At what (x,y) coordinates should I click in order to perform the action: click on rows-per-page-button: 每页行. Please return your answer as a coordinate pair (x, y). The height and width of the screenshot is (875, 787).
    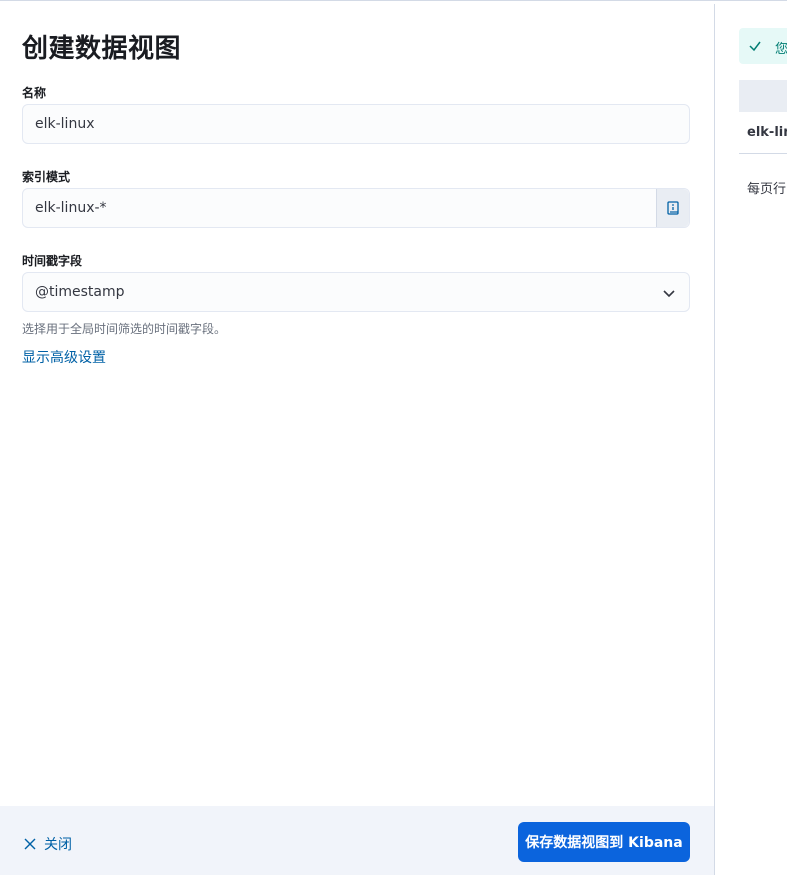
    Looking at the image, I should click on (766, 187).